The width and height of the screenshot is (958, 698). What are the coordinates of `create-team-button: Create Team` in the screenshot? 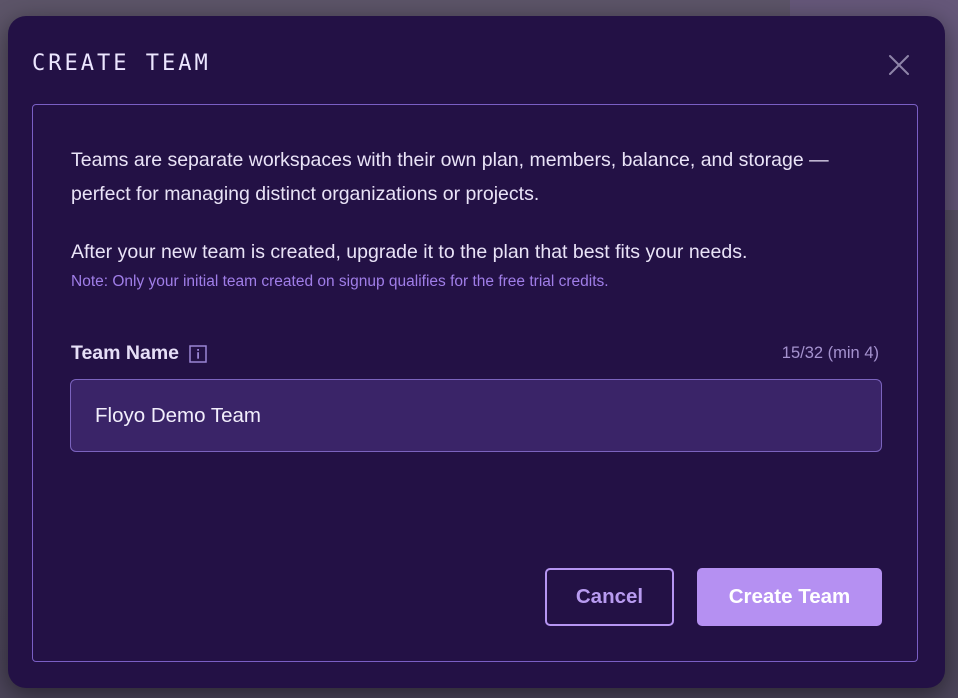 It's located at (789, 597).